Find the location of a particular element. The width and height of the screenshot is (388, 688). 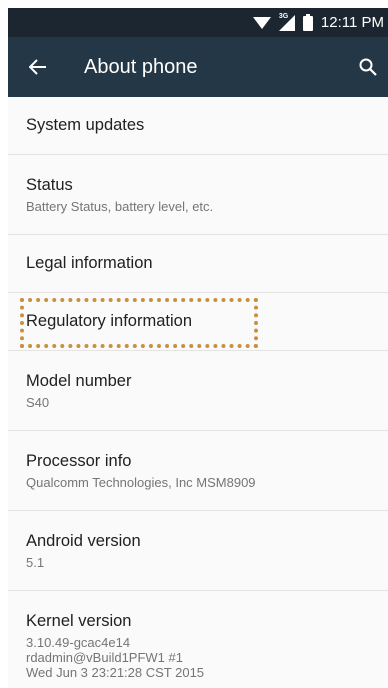

item-summary-line: rdadmin@vBuild1PFW1 #1 is located at coordinates (104, 657).